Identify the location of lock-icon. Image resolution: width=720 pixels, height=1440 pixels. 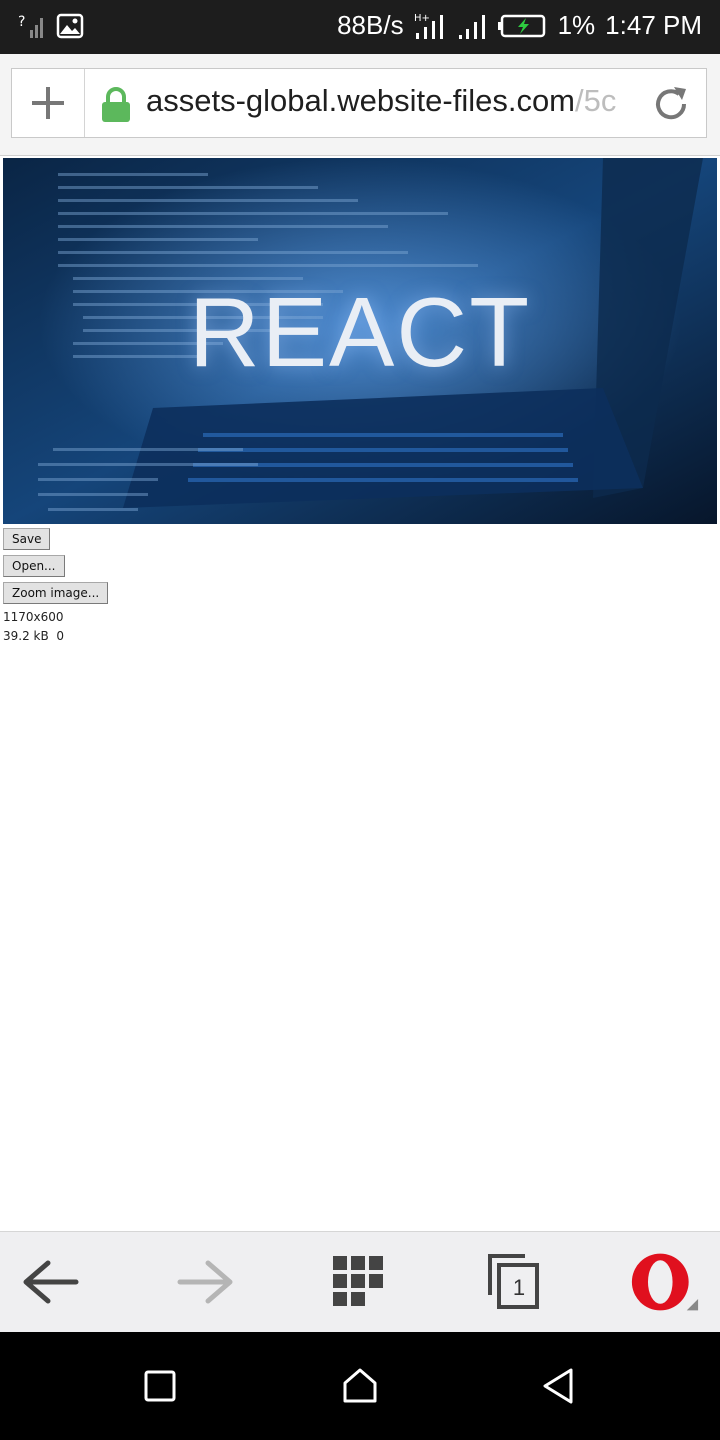
(116, 107).